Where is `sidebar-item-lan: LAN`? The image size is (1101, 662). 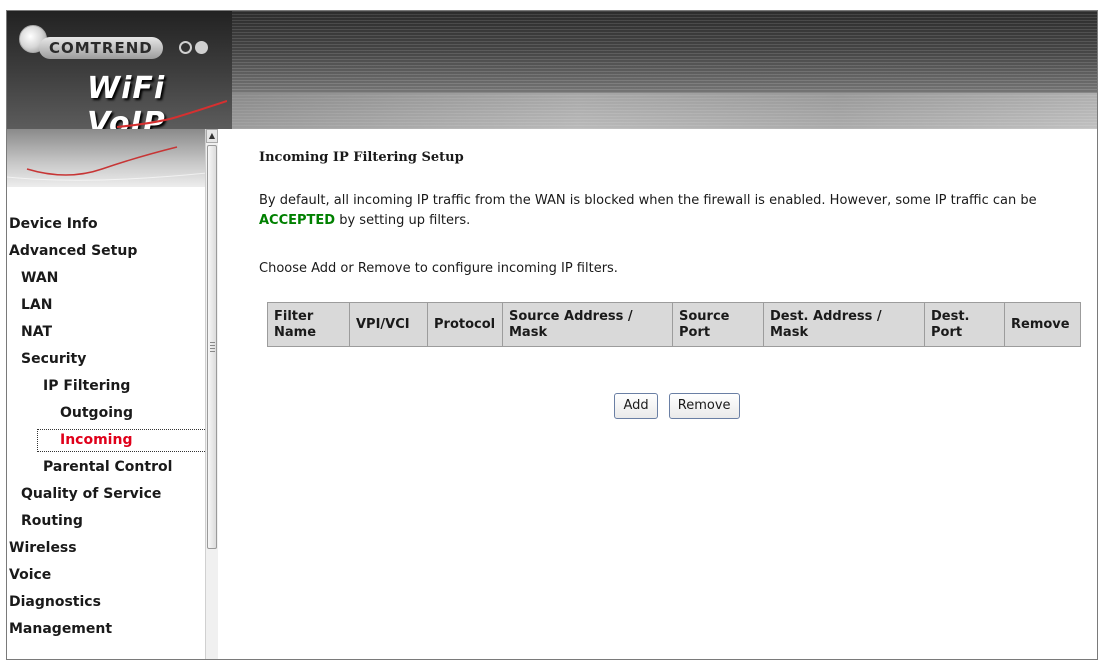 sidebar-item-lan: LAN is located at coordinates (107, 305).